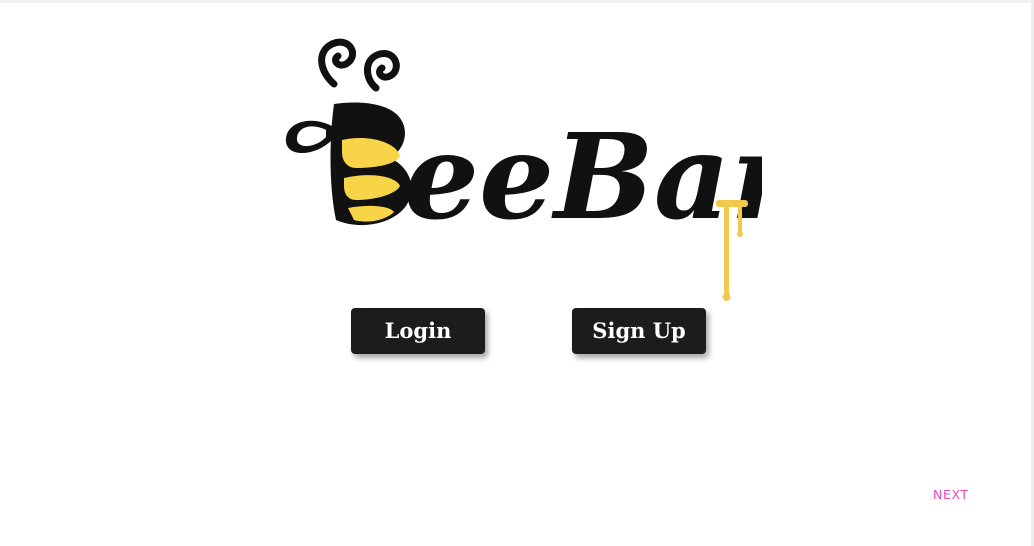 The height and width of the screenshot is (546, 1034). What do you see at coordinates (951, 494) in the screenshot?
I see `next-link: NEXT` at bounding box center [951, 494].